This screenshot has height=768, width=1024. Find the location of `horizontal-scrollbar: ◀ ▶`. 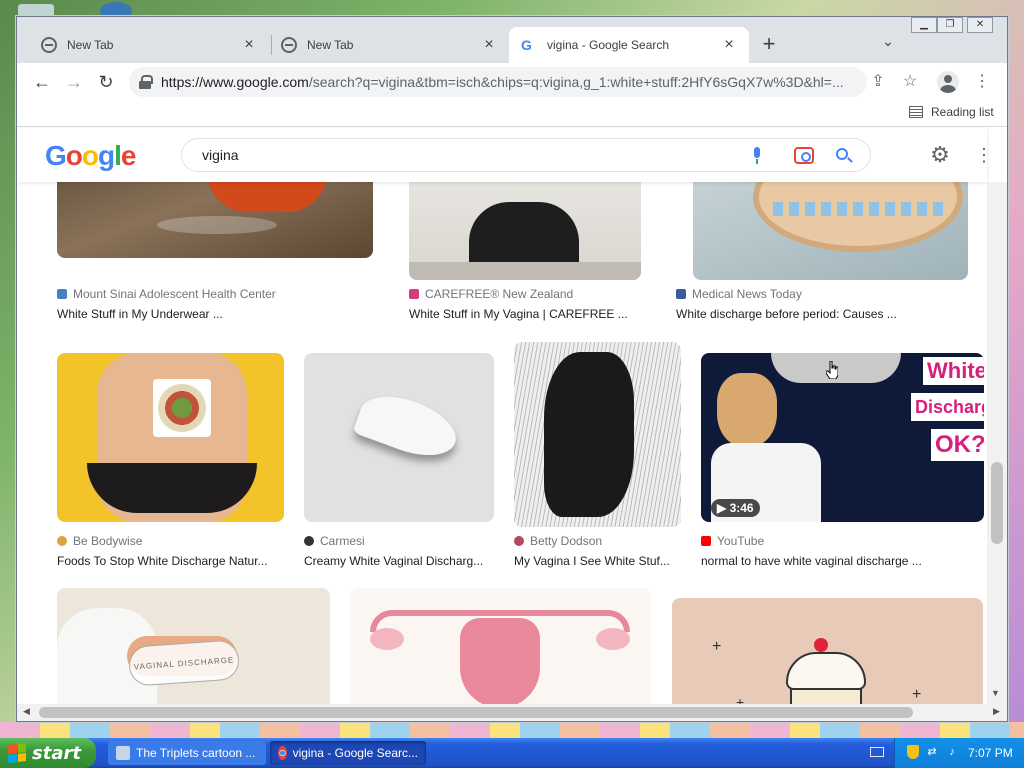

horizontal-scrollbar: ◀ ▶ is located at coordinates (512, 712).